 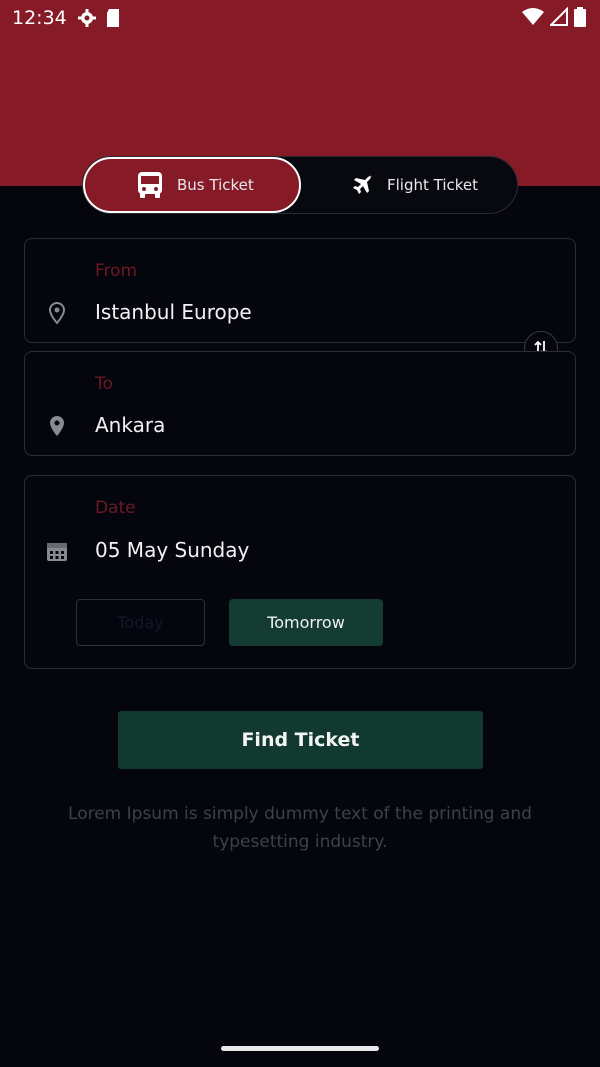 I want to click on tab-flight-label: Flight Ticket, so click(x=433, y=185).